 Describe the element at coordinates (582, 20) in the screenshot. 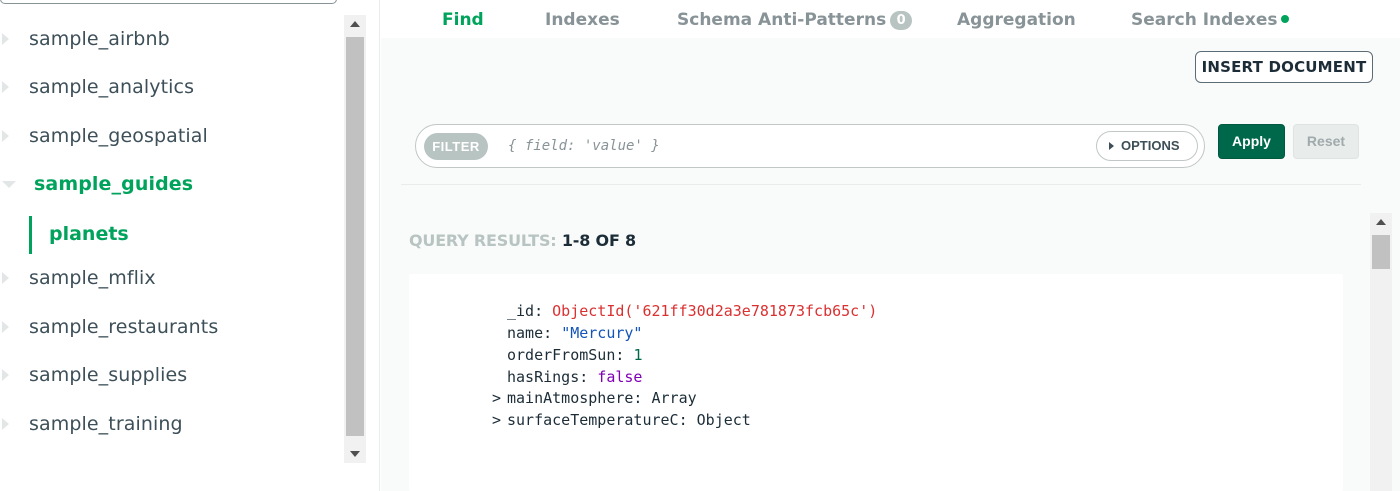

I see `tab-indexes: Indexes` at that location.